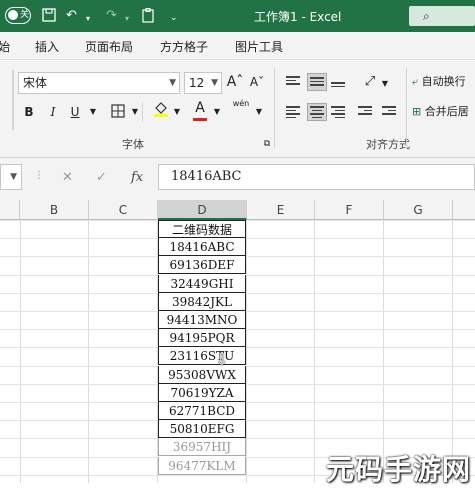  What do you see at coordinates (25, 15) in the screenshot?
I see `autosave-label: 关` at bounding box center [25, 15].